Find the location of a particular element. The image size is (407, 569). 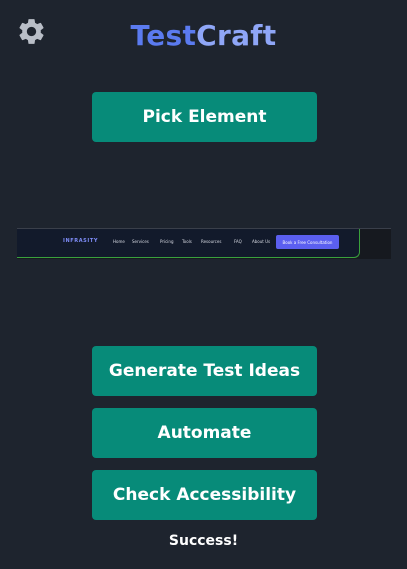

app-title-part-1: Test is located at coordinates (163, 35).